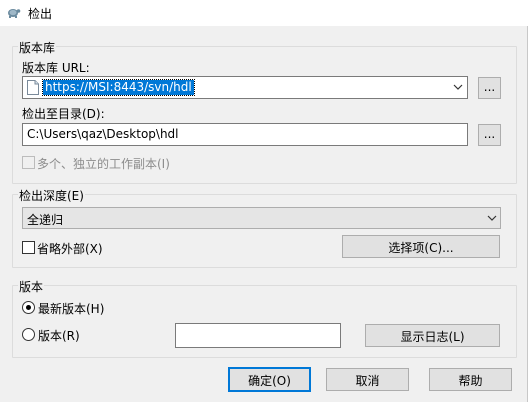 The width and height of the screenshot is (528, 402). What do you see at coordinates (51, 195) in the screenshot?
I see `depth-group-title: 检出深度(E)` at bounding box center [51, 195].